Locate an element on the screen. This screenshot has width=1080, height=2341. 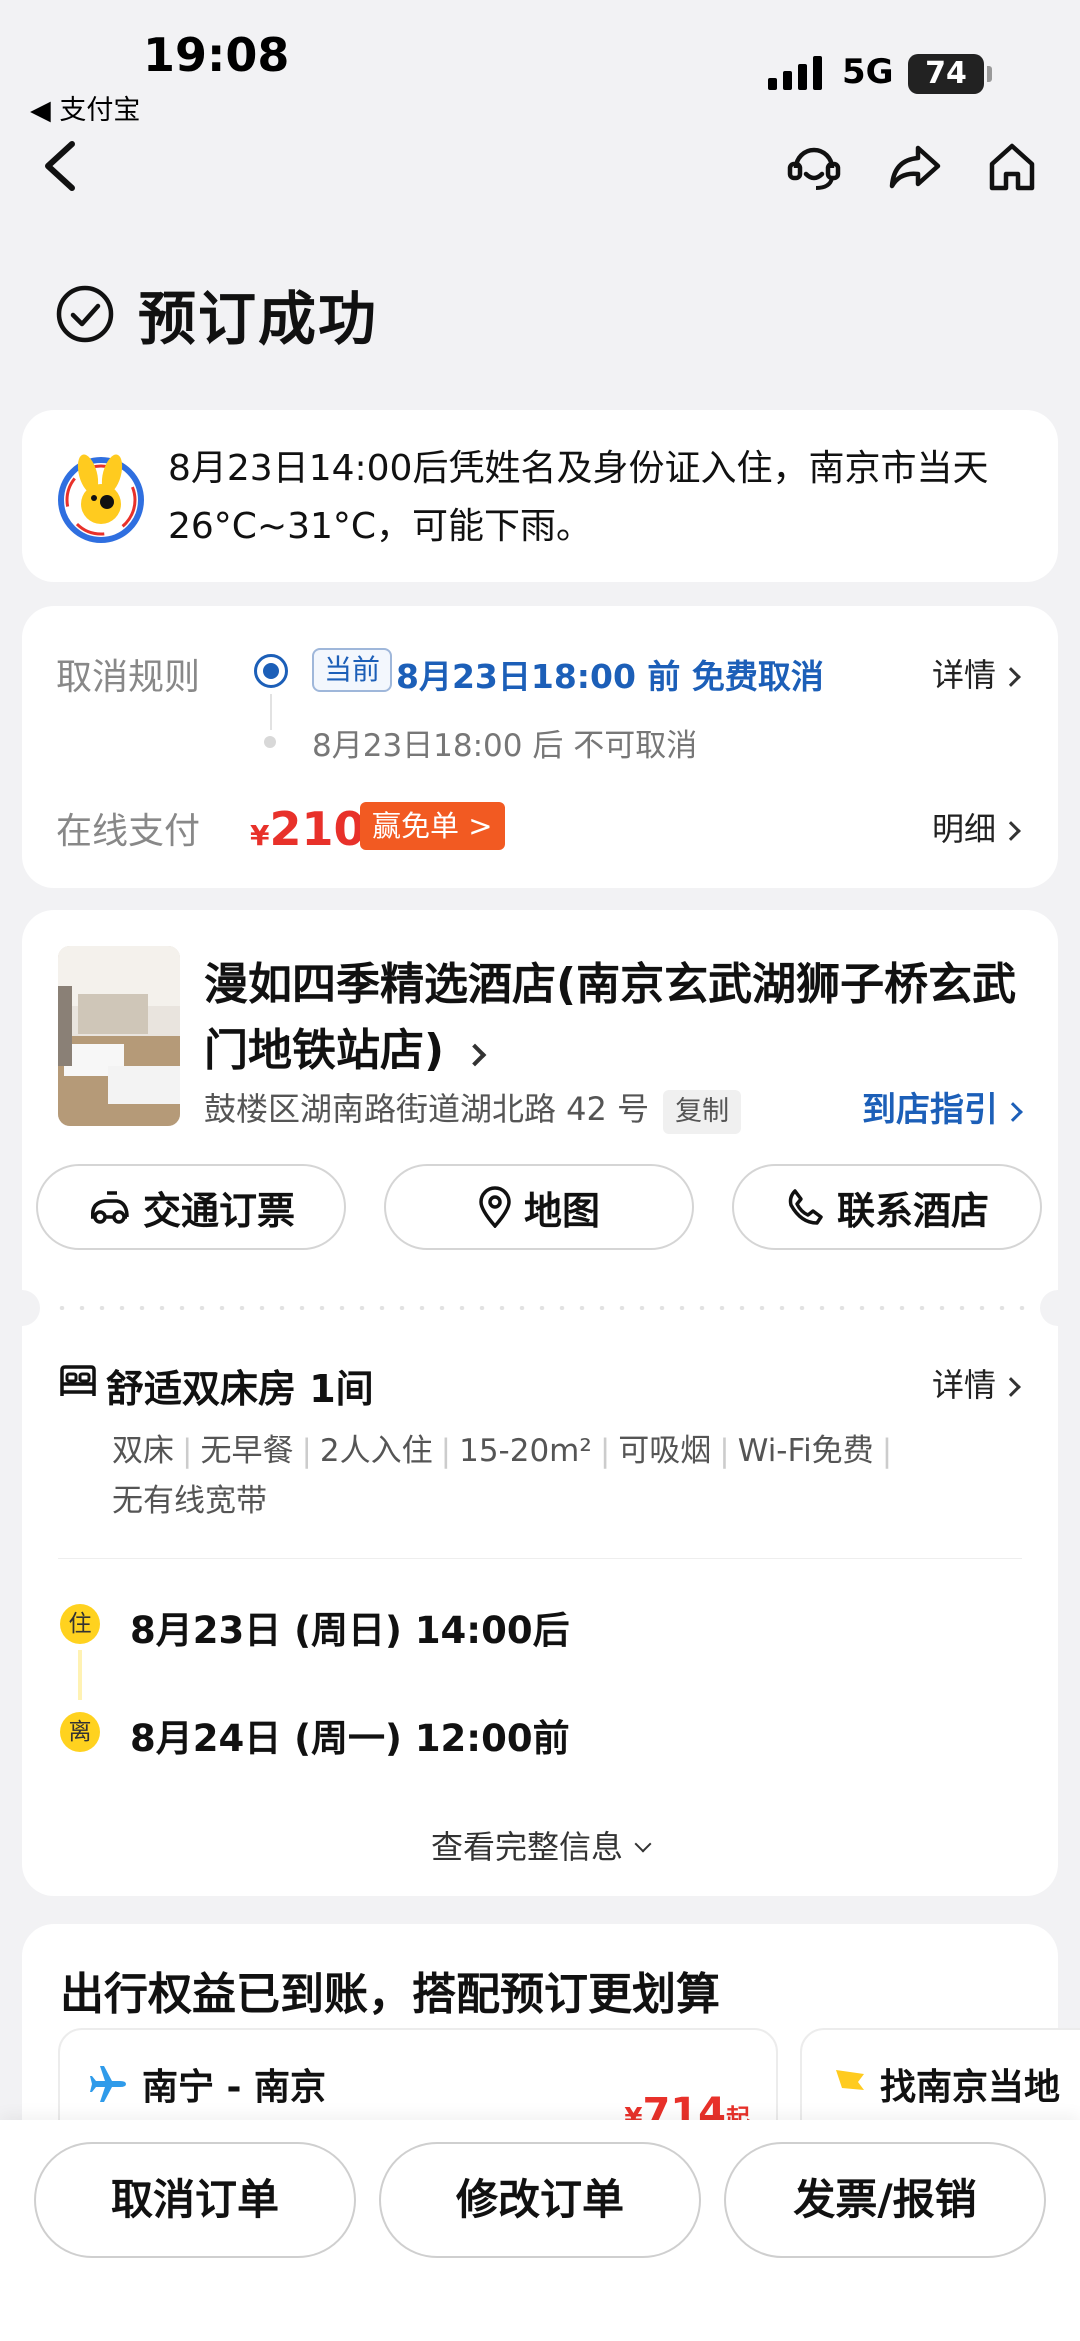
current-badge: 当前 is located at coordinates (352, 670).